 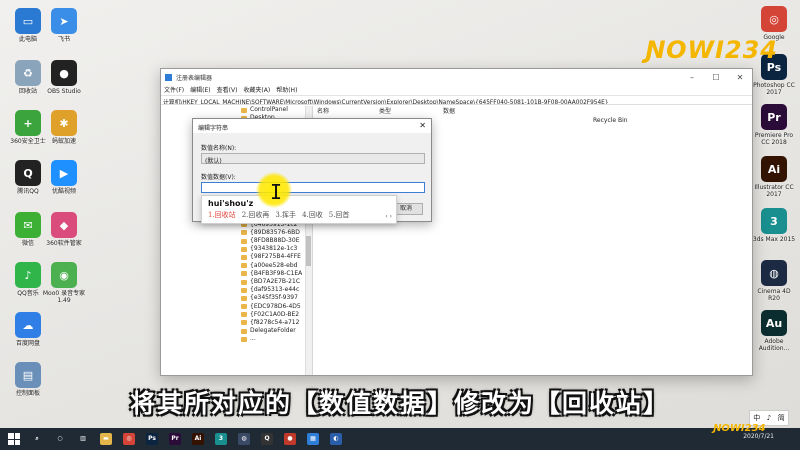 I want to click on tree-item-label: DelegateFolder, so click(x=273, y=331).